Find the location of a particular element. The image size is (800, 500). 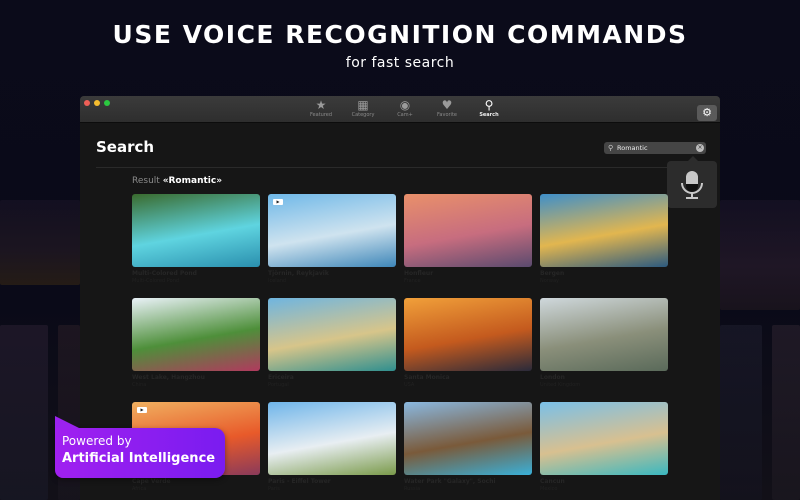

result-subtitle: France is located at coordinates (412, 281).